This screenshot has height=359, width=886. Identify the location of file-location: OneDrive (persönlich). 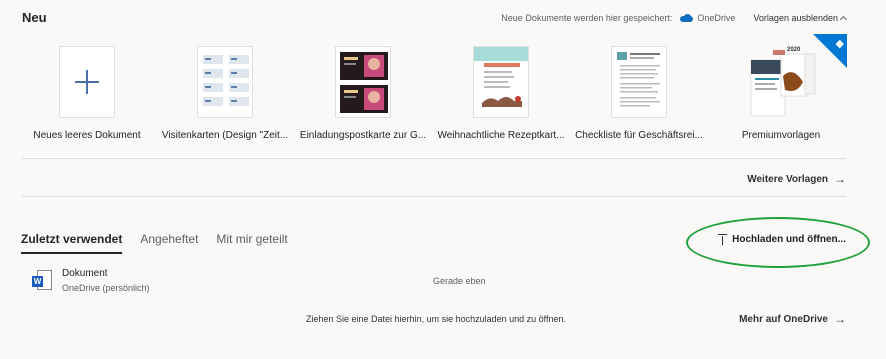
(106, 288).